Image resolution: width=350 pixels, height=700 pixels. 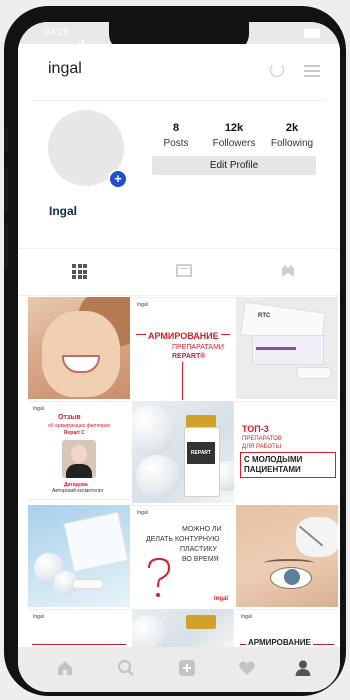 What do you see at coordinates (6, 139) in the screenshot?
I see `mute-switch` at bounding box center [6, 139].